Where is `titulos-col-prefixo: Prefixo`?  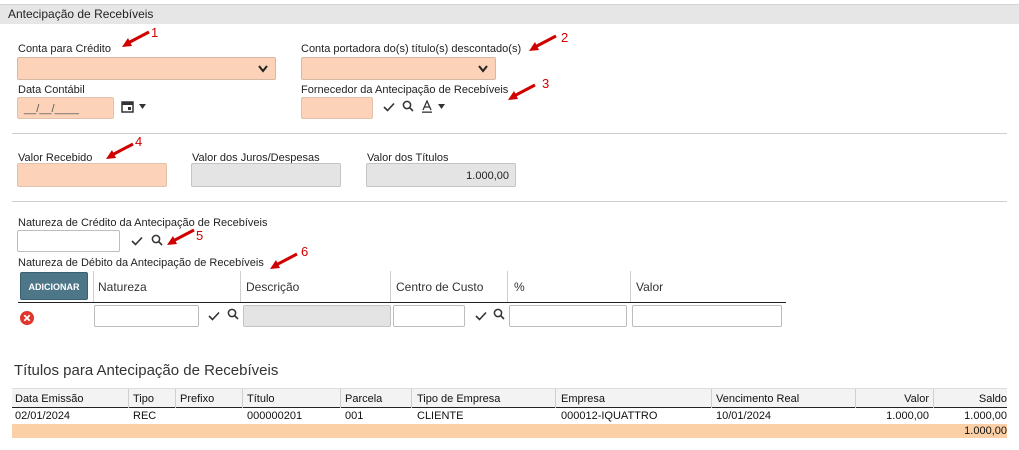
titulos-col-prefixo: Prefixo is located at coordinates (197, 399).